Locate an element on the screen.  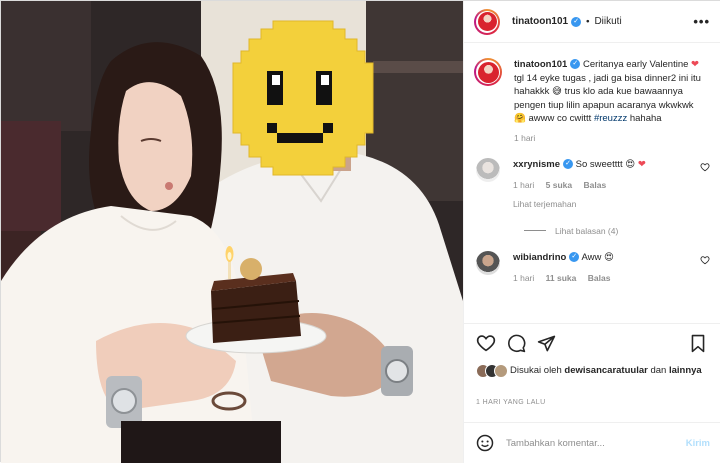
replies-divider is located at coordinates (535, 230).